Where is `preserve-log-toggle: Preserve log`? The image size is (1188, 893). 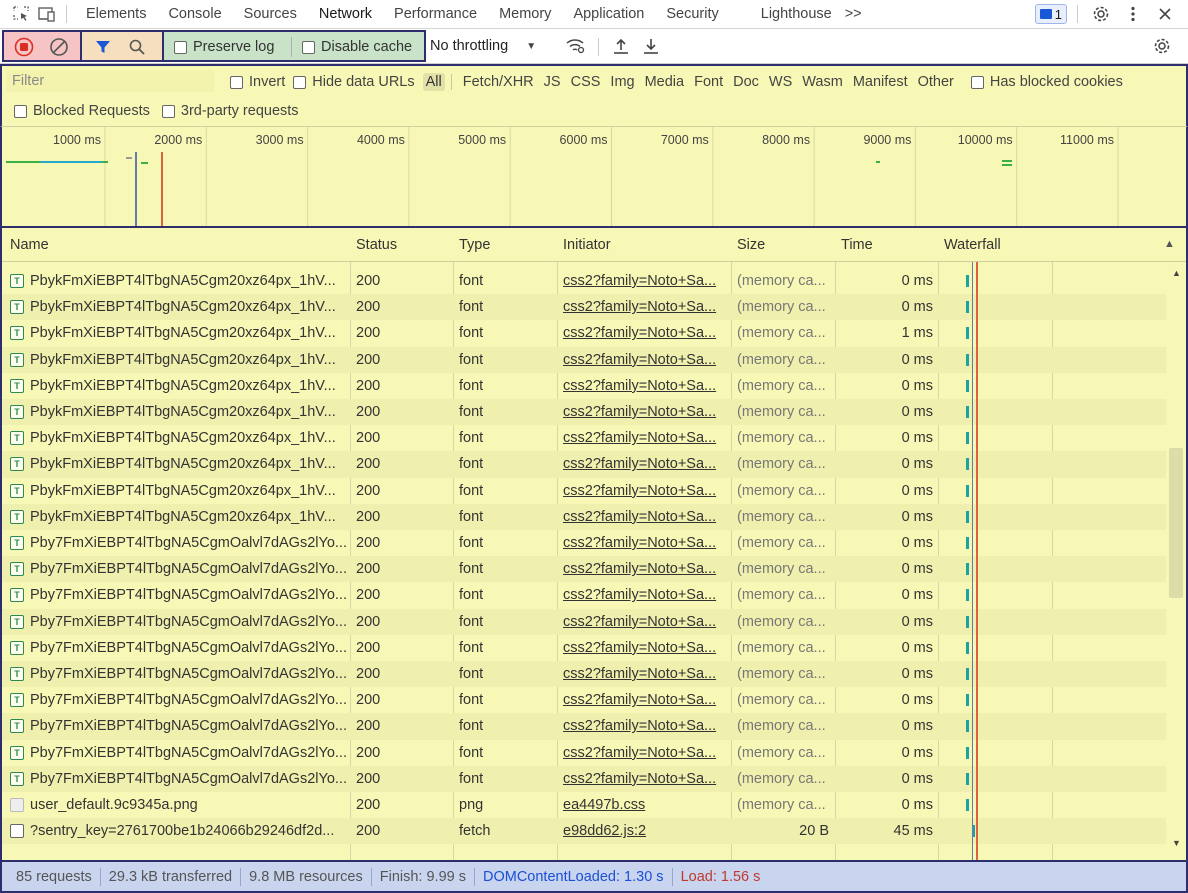
preserve-log-toggle: Preserve log is located at coordinates (224, 47).